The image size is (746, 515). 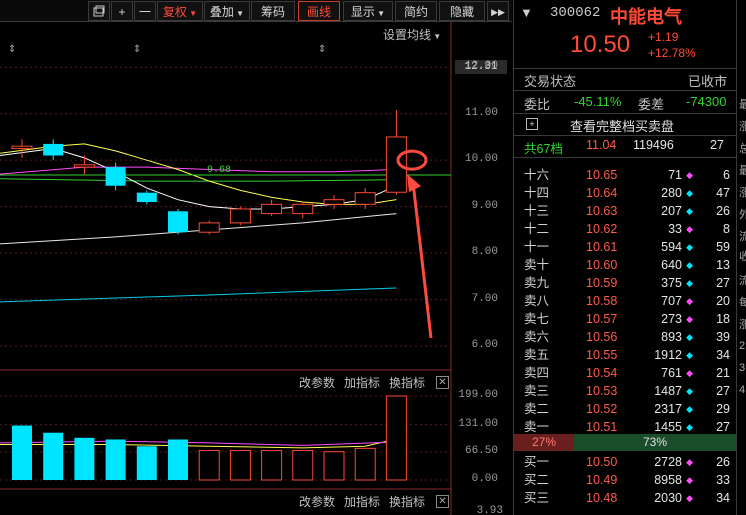 I want to click on orderbook-row: 卖三 10.53 1487 27 ◆, so click(x=625, y=391).